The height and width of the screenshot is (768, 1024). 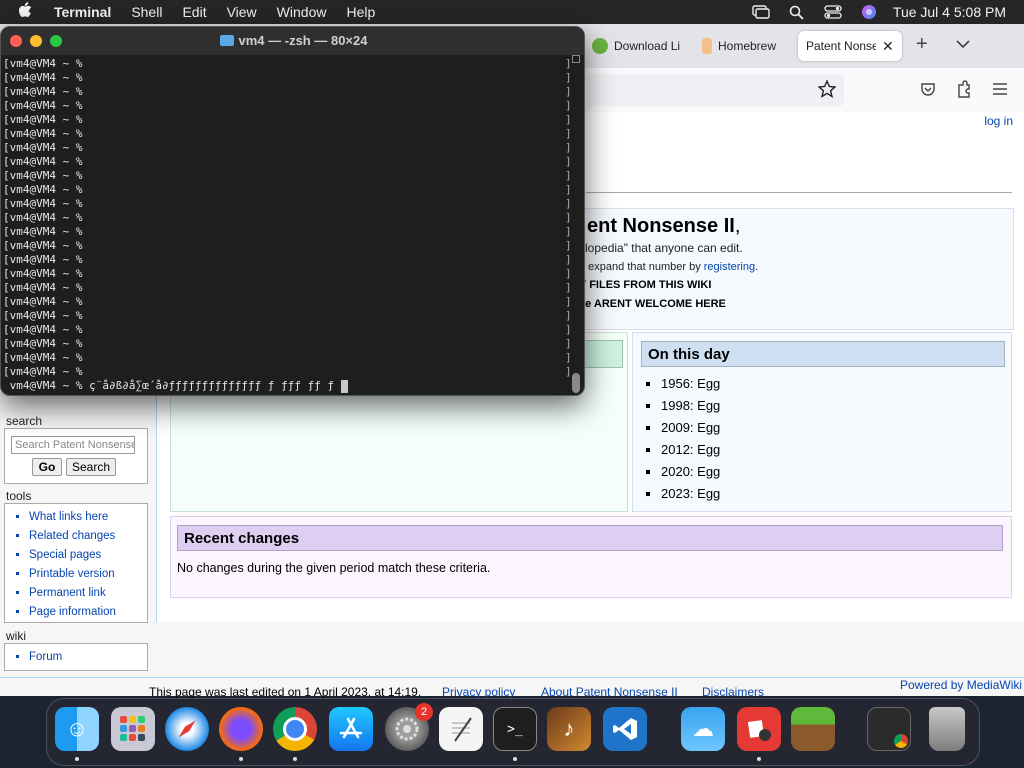 What do you see at coordinates (241, 729) in the screenshot?
I see `firefox-icon` at bounding box center [241, 729].